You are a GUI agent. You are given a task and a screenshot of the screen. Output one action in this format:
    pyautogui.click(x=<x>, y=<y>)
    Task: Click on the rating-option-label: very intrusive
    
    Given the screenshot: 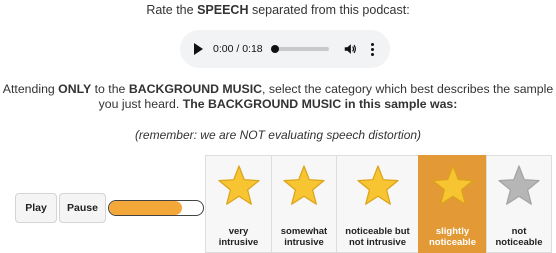 What is the action you would take?
    pyautogui.click(x=238, y=237)
    